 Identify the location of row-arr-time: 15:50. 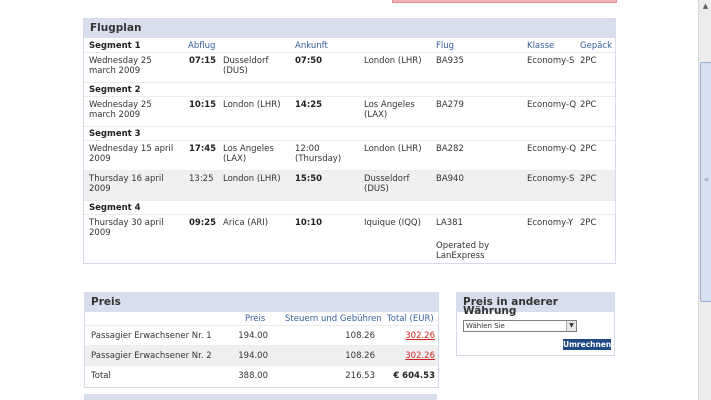
(309, 179).